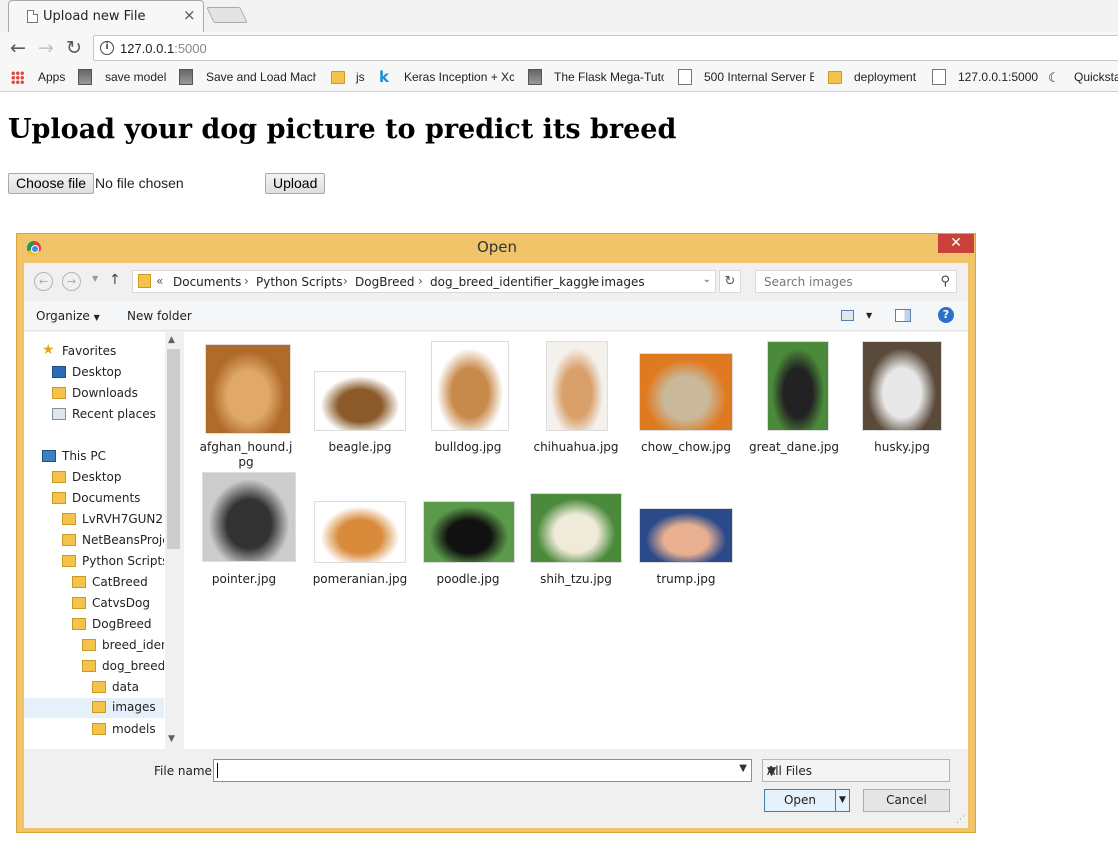 The height and width of the screenshot is (848, 1118). What do you see at coordinates (227, 15) in the screenshot?
I see `new-tab-button` at bounding box center [227, 15].